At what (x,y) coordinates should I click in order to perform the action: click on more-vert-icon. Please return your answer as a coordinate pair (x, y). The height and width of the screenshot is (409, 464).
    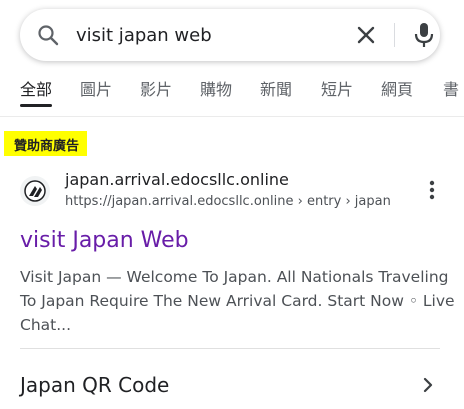
    Looking at the image, I should click on (432, 190).